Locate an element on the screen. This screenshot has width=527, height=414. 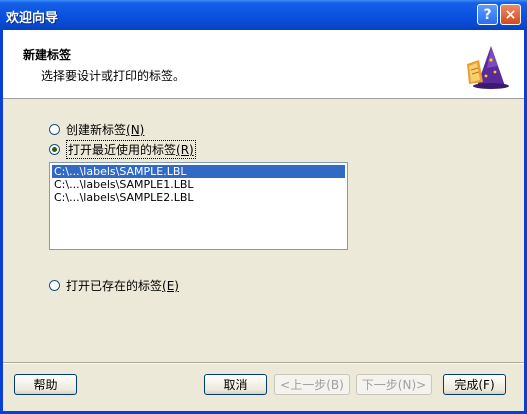
radio-open-existing-button is located at coordinates (54, 285).